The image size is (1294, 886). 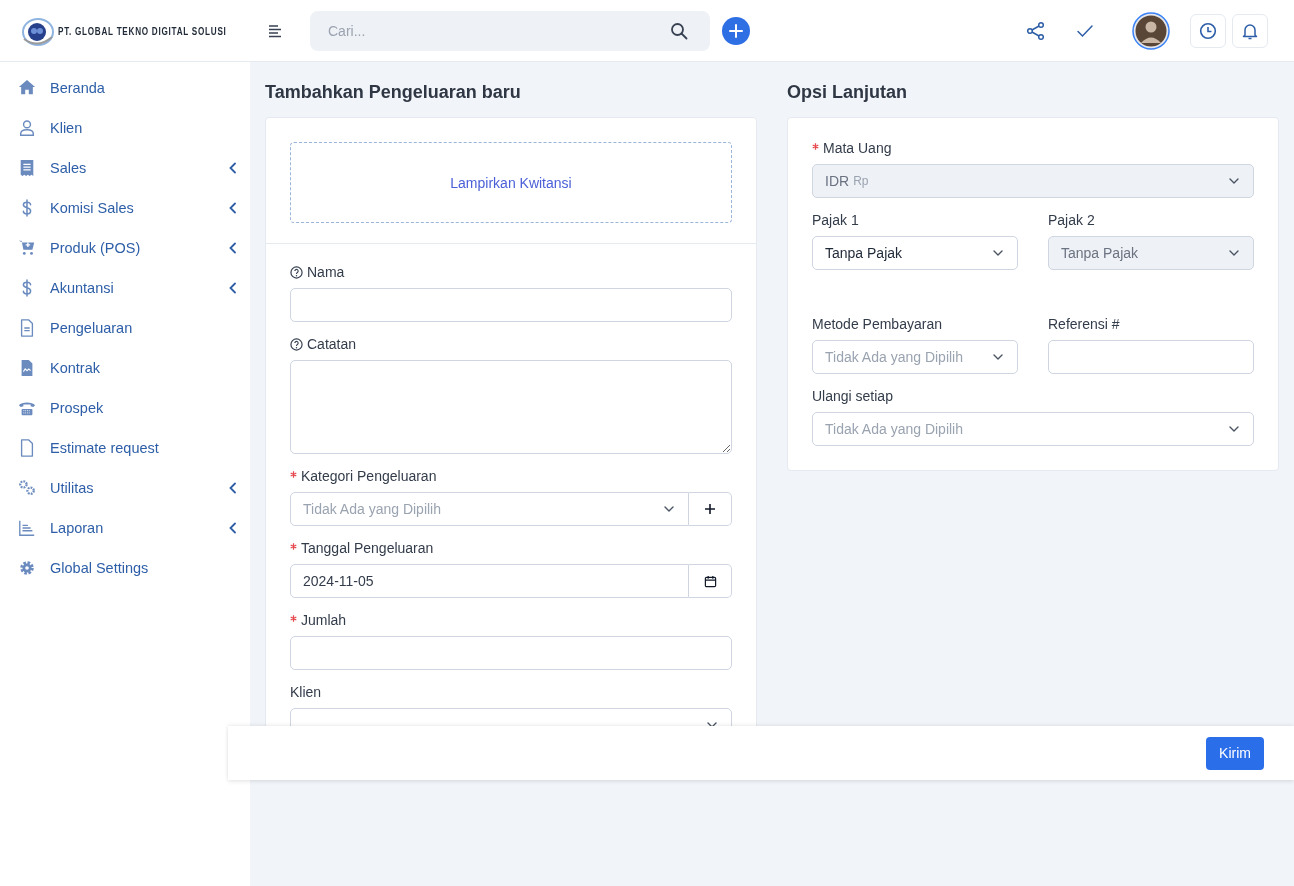 I want to click on gears-icon, so click(x=27, y=488).